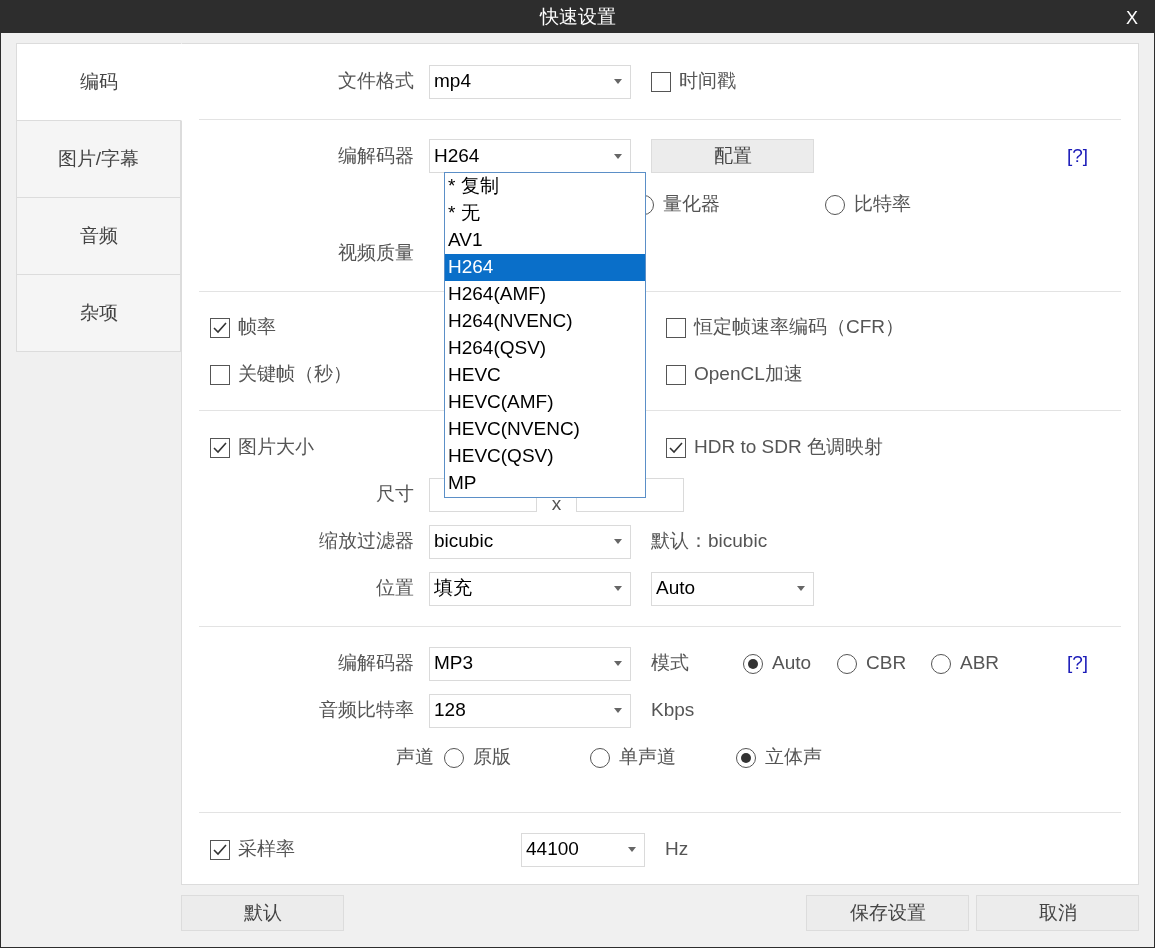 The width and height of the screenshot is (1155, 948). Describe the element at coordinates (376, 81) in the screenshot. I see `field-label: 文件格式` at that location.